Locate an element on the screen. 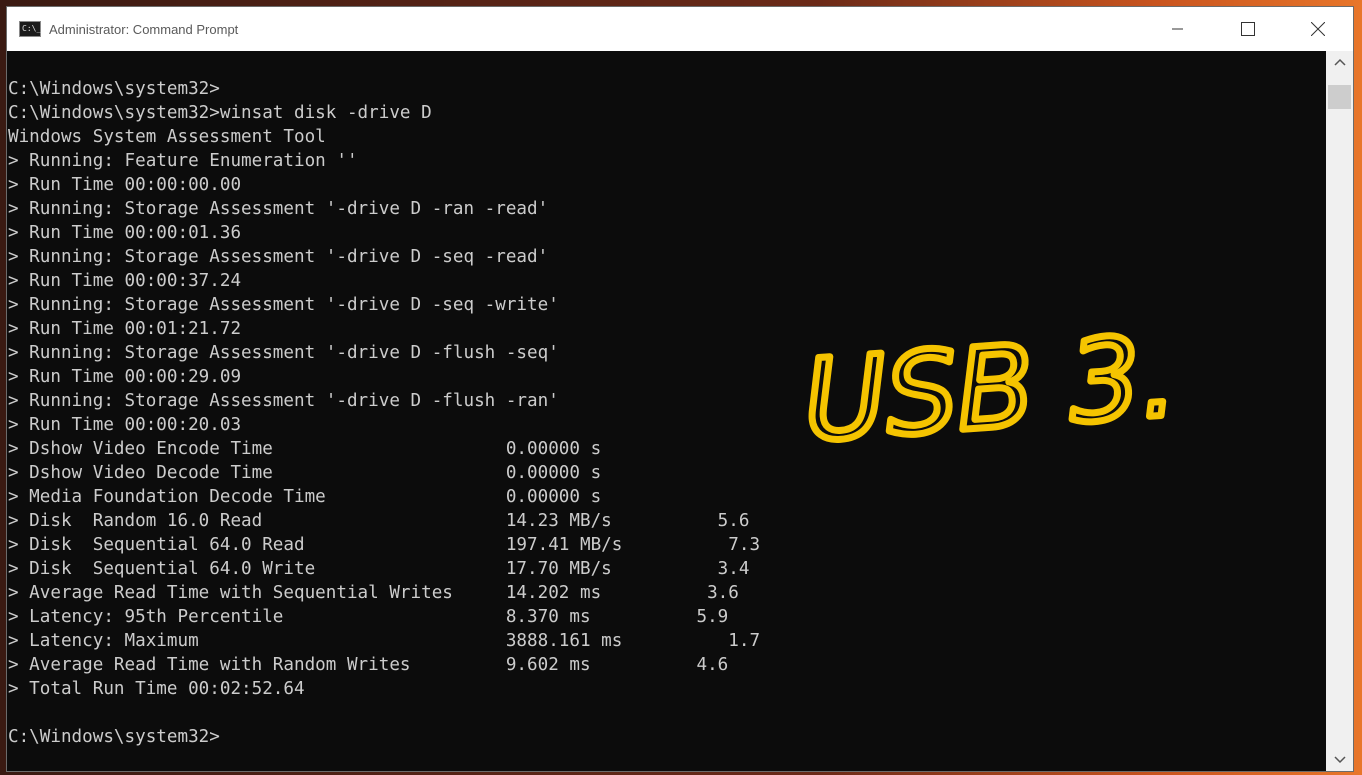 The image size is (1362, 775). console-line: Windows System Assessment Tool is located at coordinates (167, 137).